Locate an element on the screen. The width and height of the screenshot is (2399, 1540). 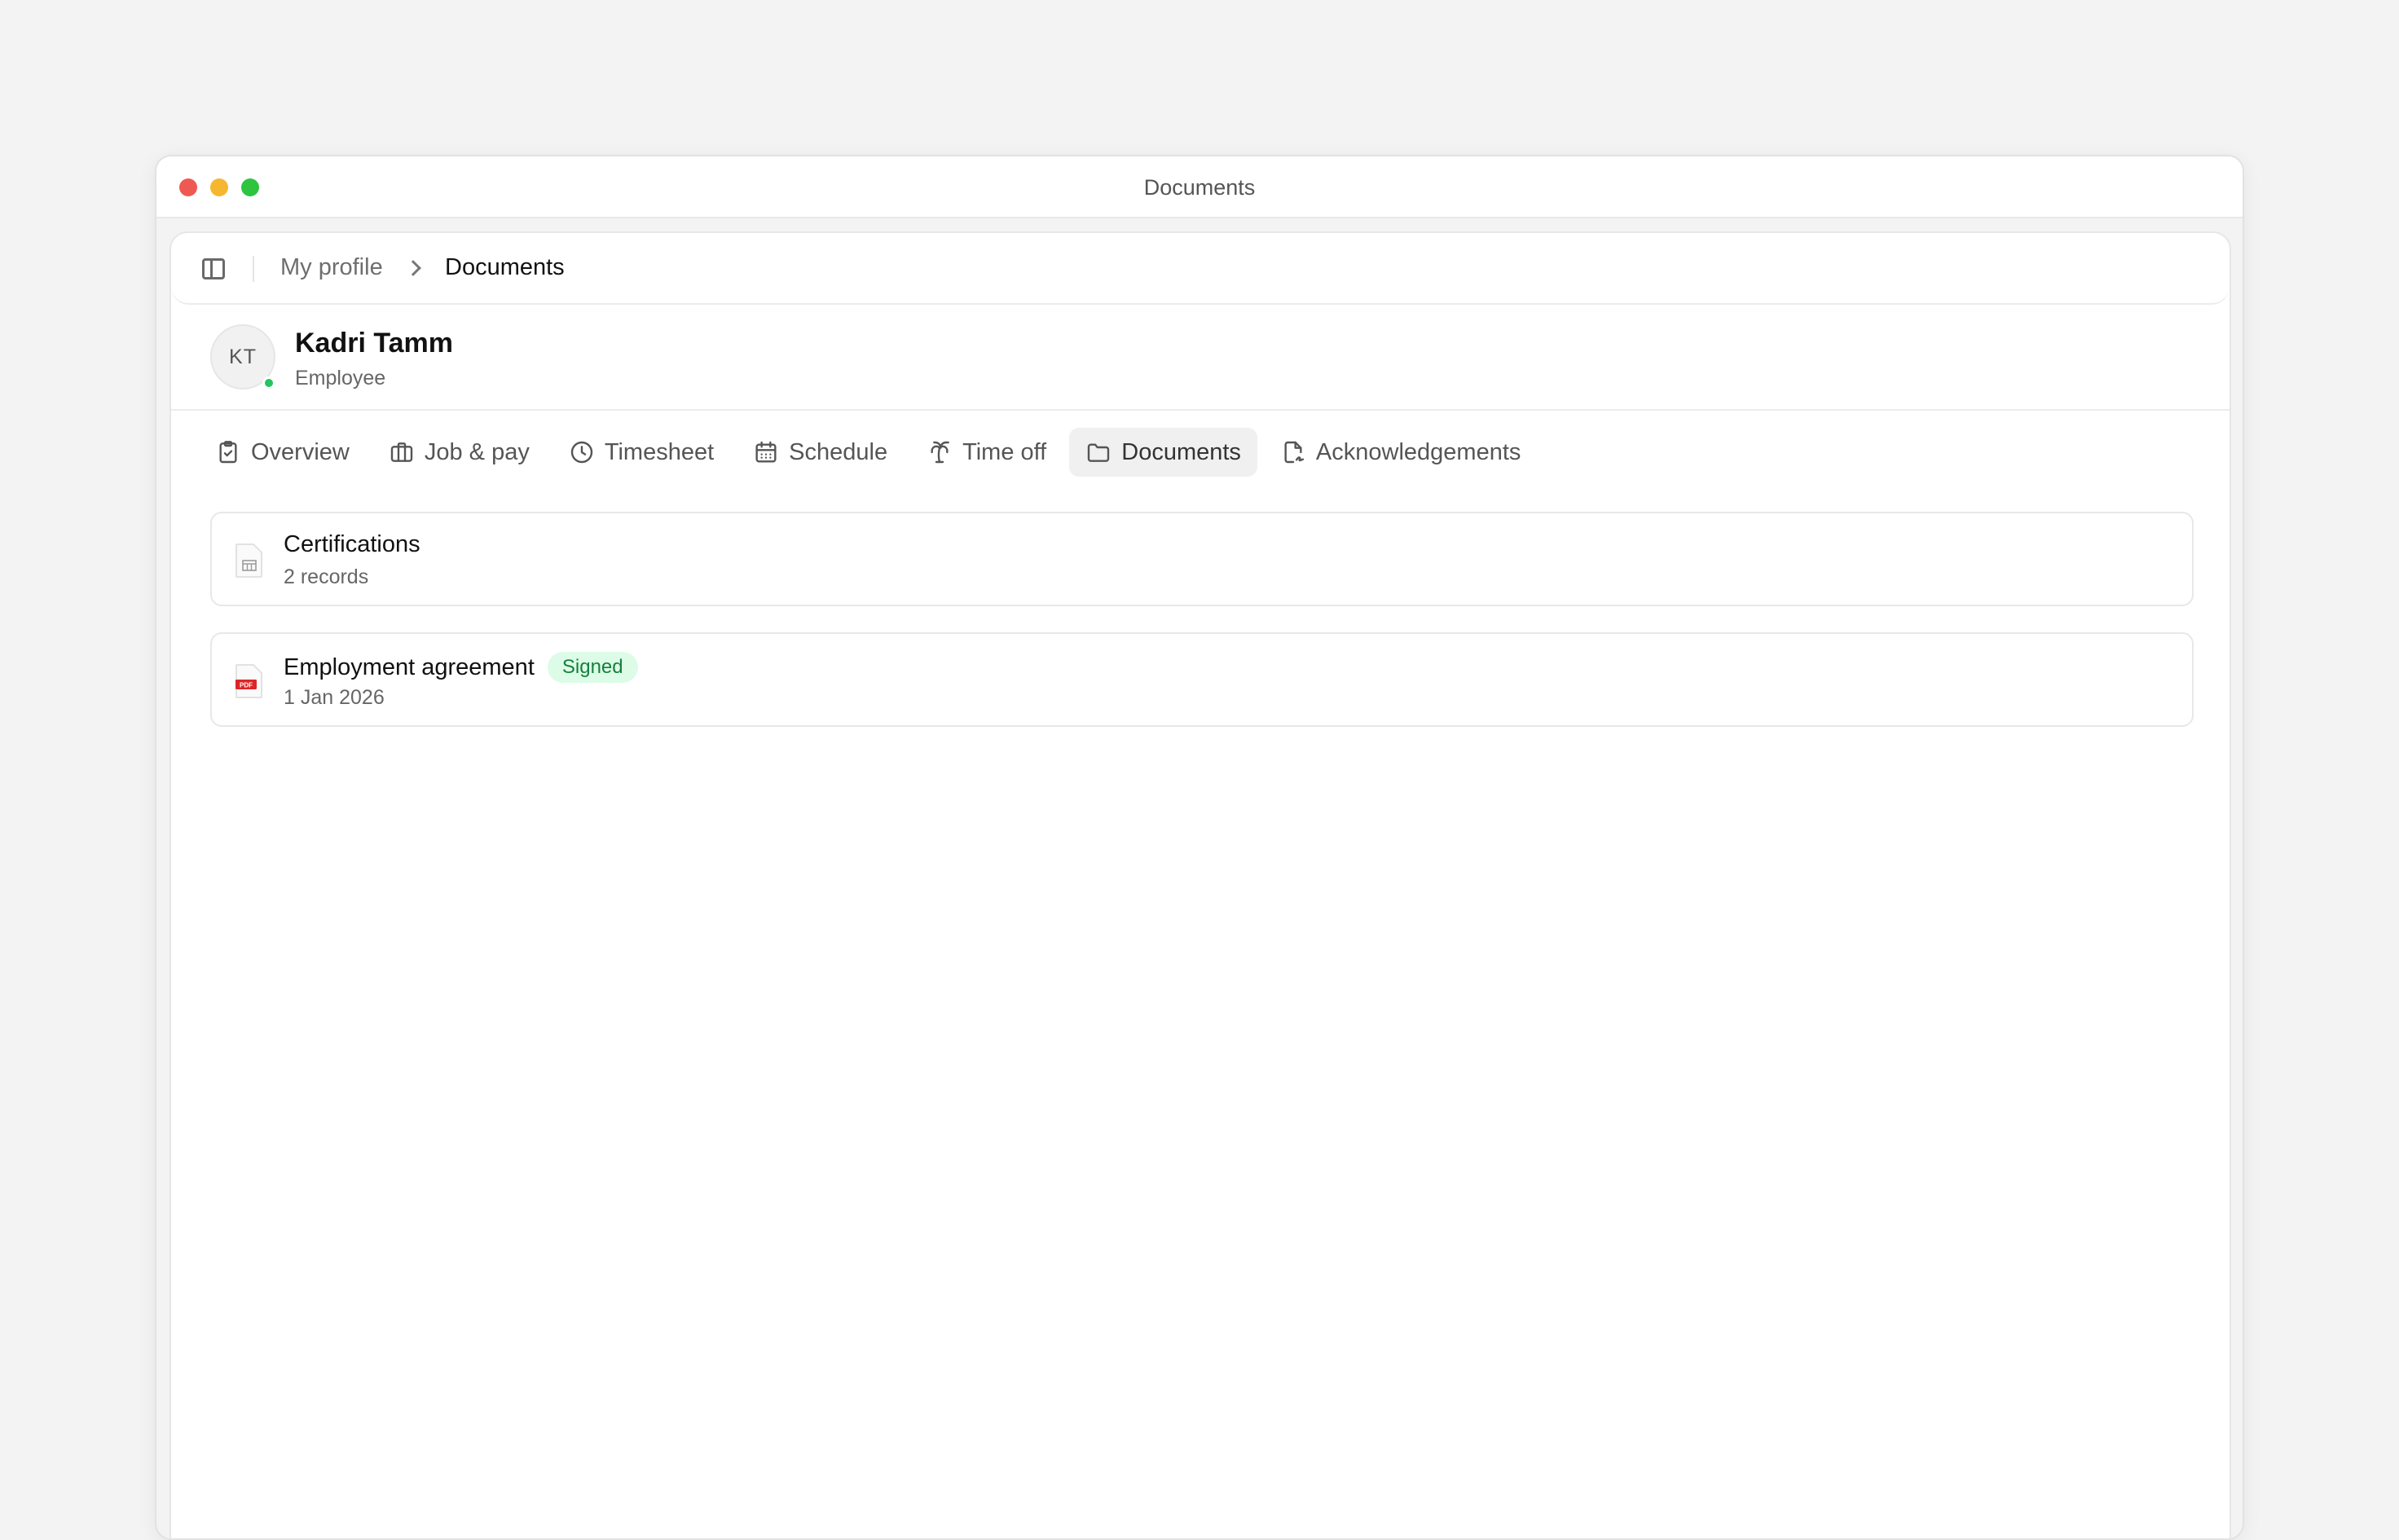
palm-tree-icon is located at coordinates (940, 452).